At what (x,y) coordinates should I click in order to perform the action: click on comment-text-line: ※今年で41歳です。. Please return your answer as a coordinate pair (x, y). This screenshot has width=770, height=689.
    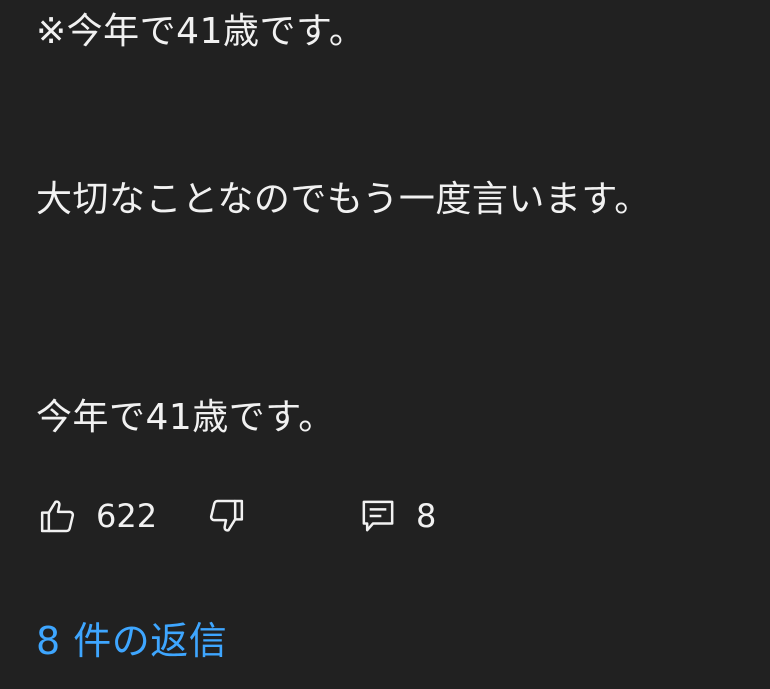
    Looking at the image, I should click on (201, 31).